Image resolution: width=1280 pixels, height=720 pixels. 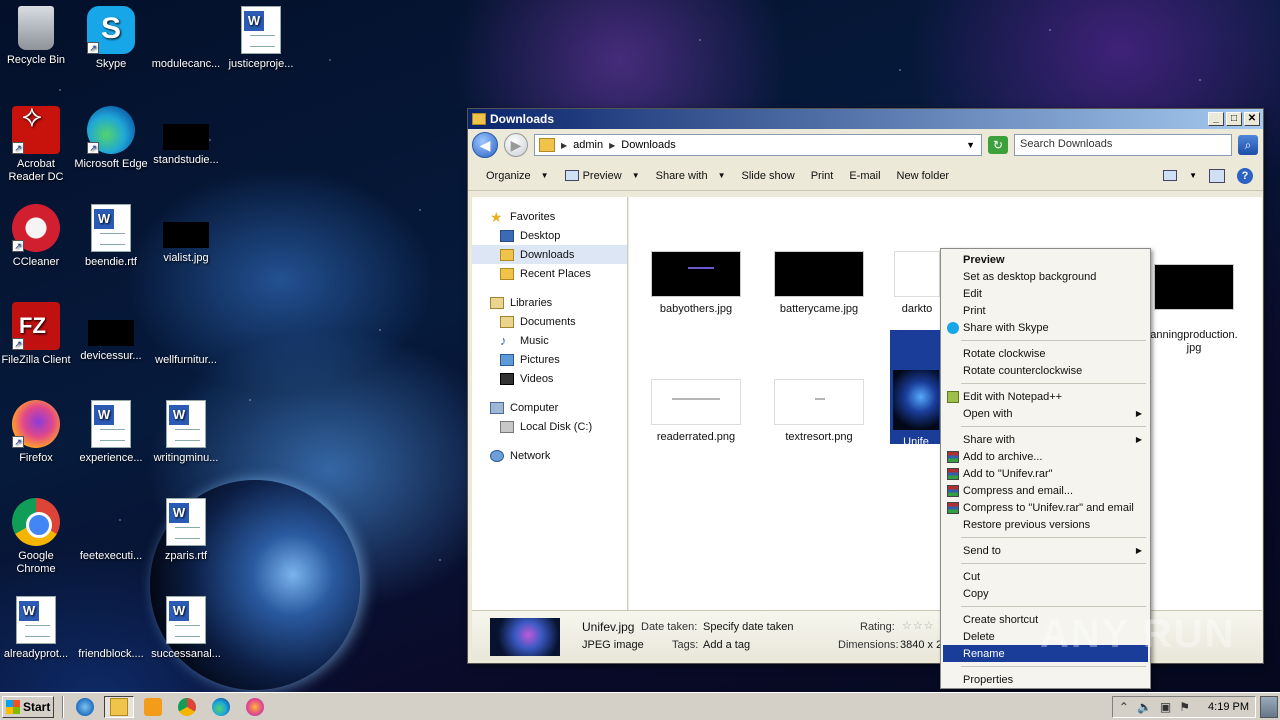 What do you see at coordinates (549, 378) in the screenshot?
I see `nav-videos: Videos` at bounding box center [549, 378].